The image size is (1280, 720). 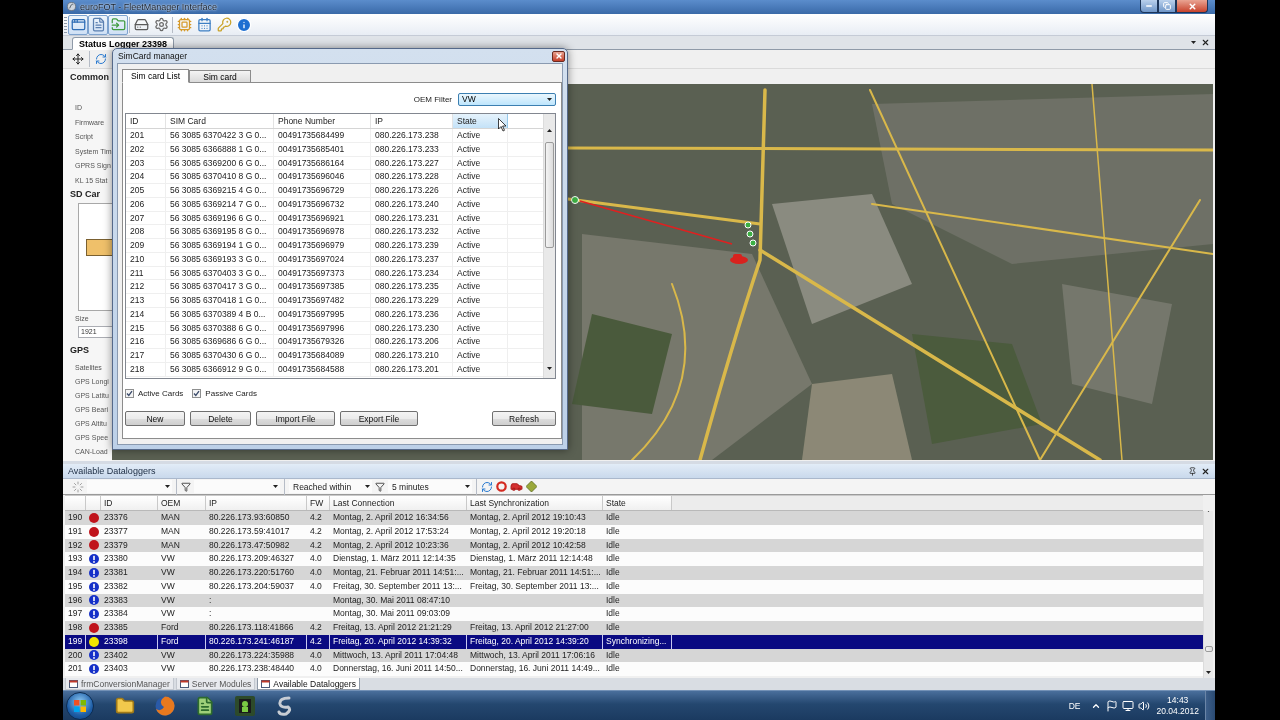 I want to click on table-cell-text: Montag, 2. April 2012 17:53:24, so click(x=391, y=531).